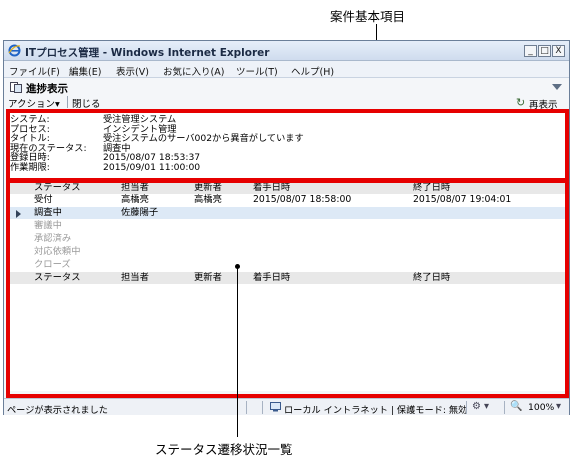  Describe the element at coordinates (147, 53) in the screenshot. I see `window-title: ITプロセス管理 - Windows Internet Explorer` at that location.